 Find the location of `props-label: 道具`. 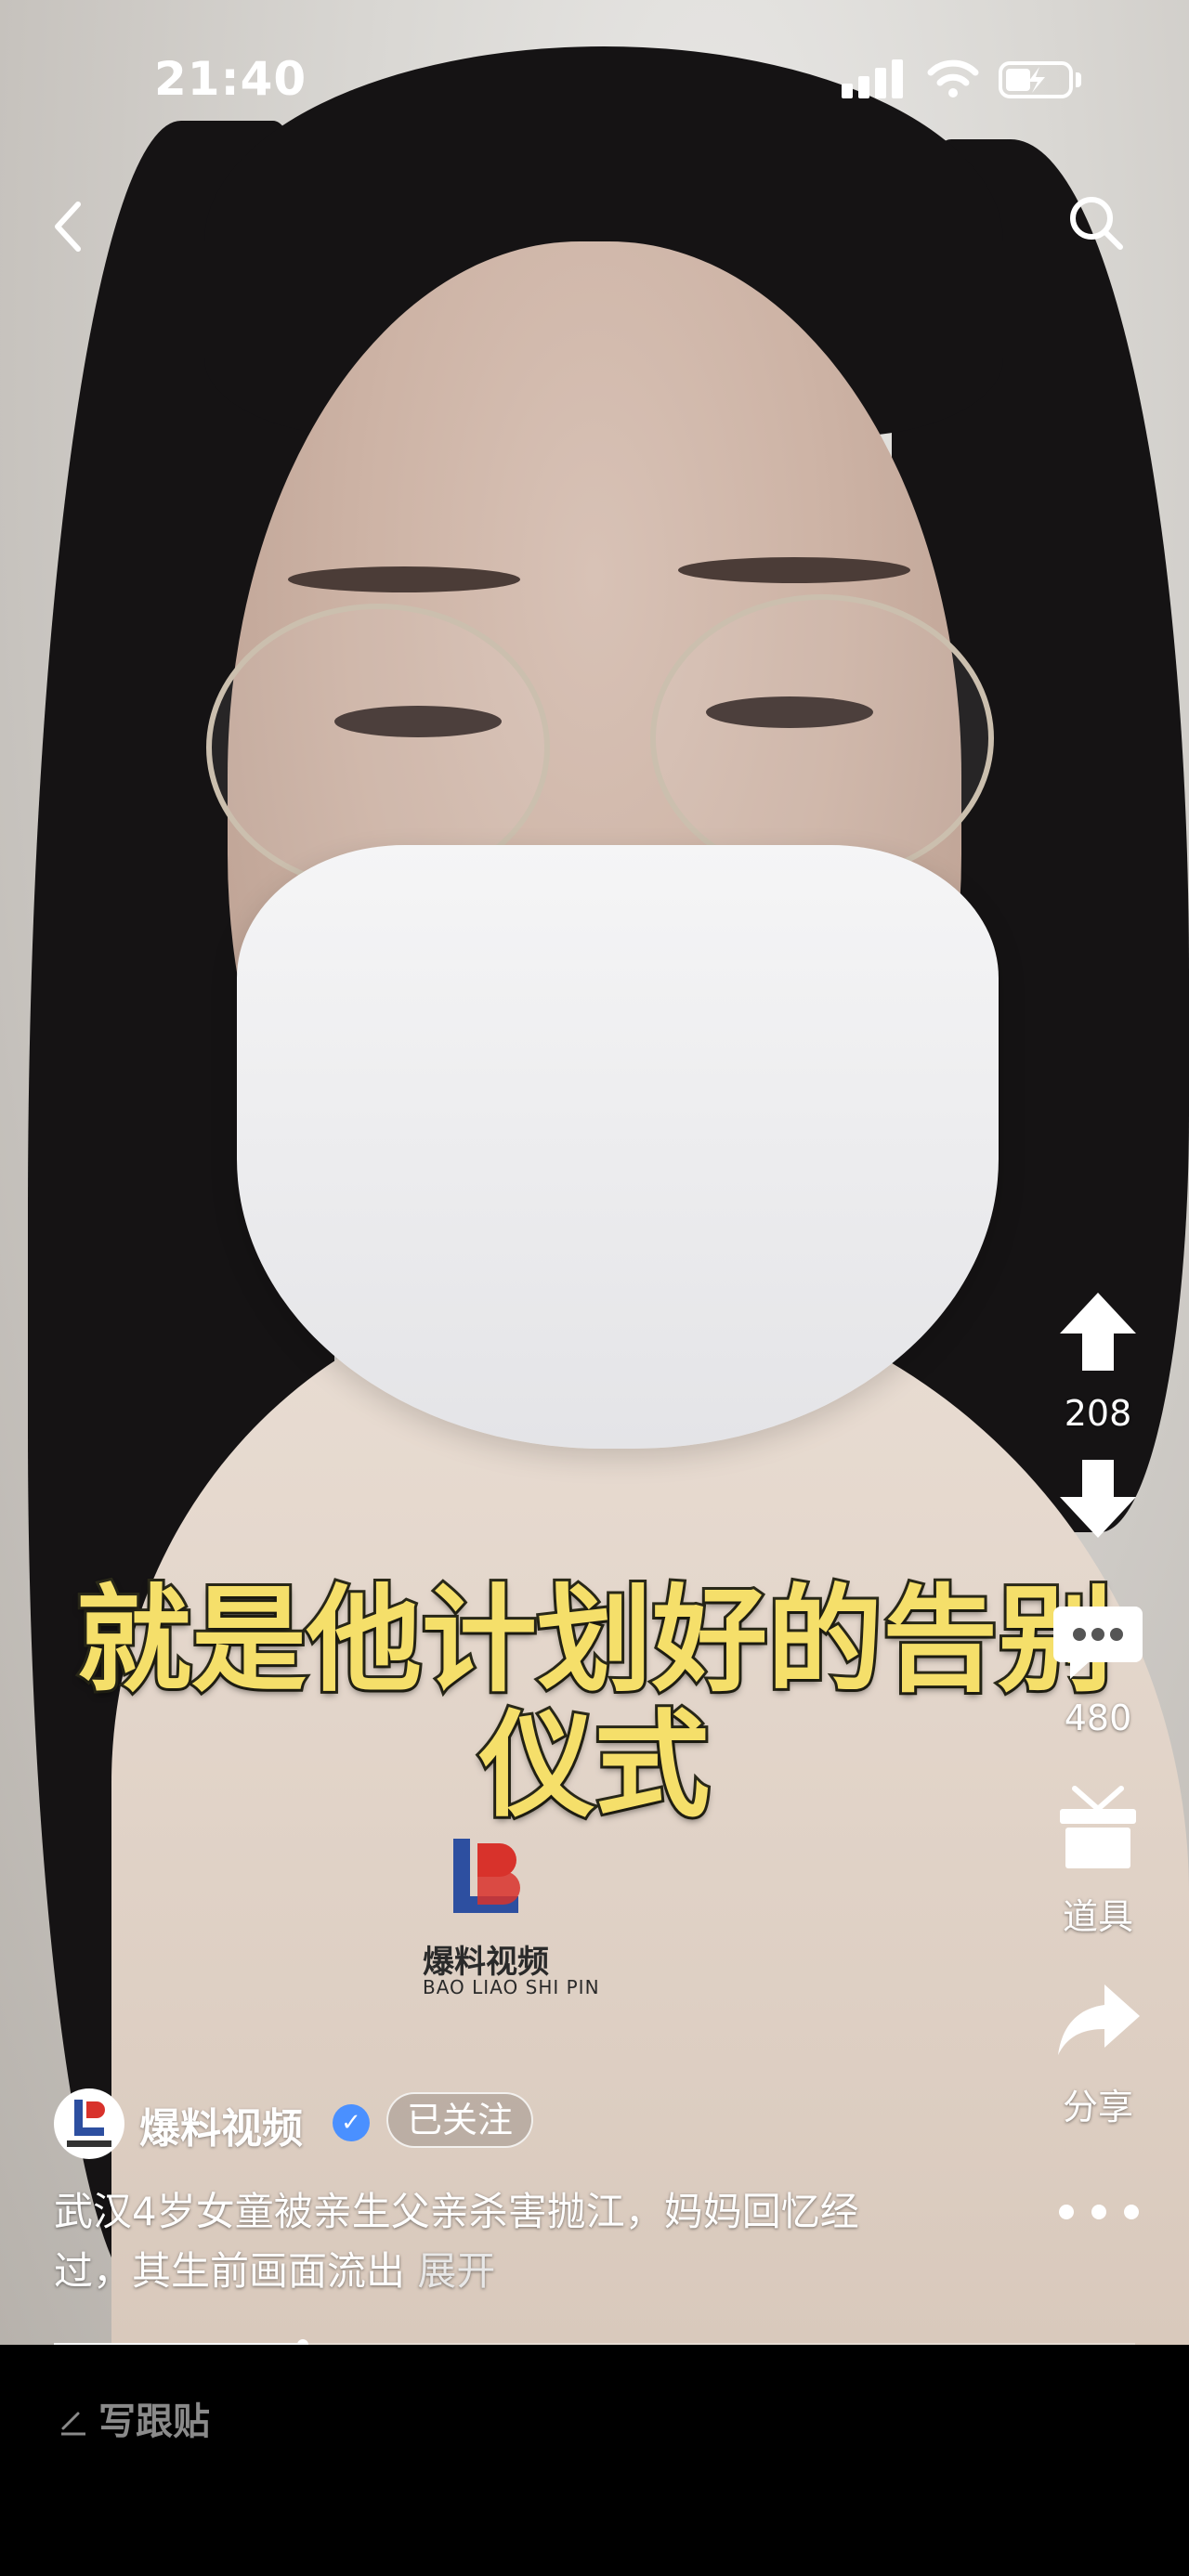

props-label: 道具 is located at coordinates (1097, 1916).